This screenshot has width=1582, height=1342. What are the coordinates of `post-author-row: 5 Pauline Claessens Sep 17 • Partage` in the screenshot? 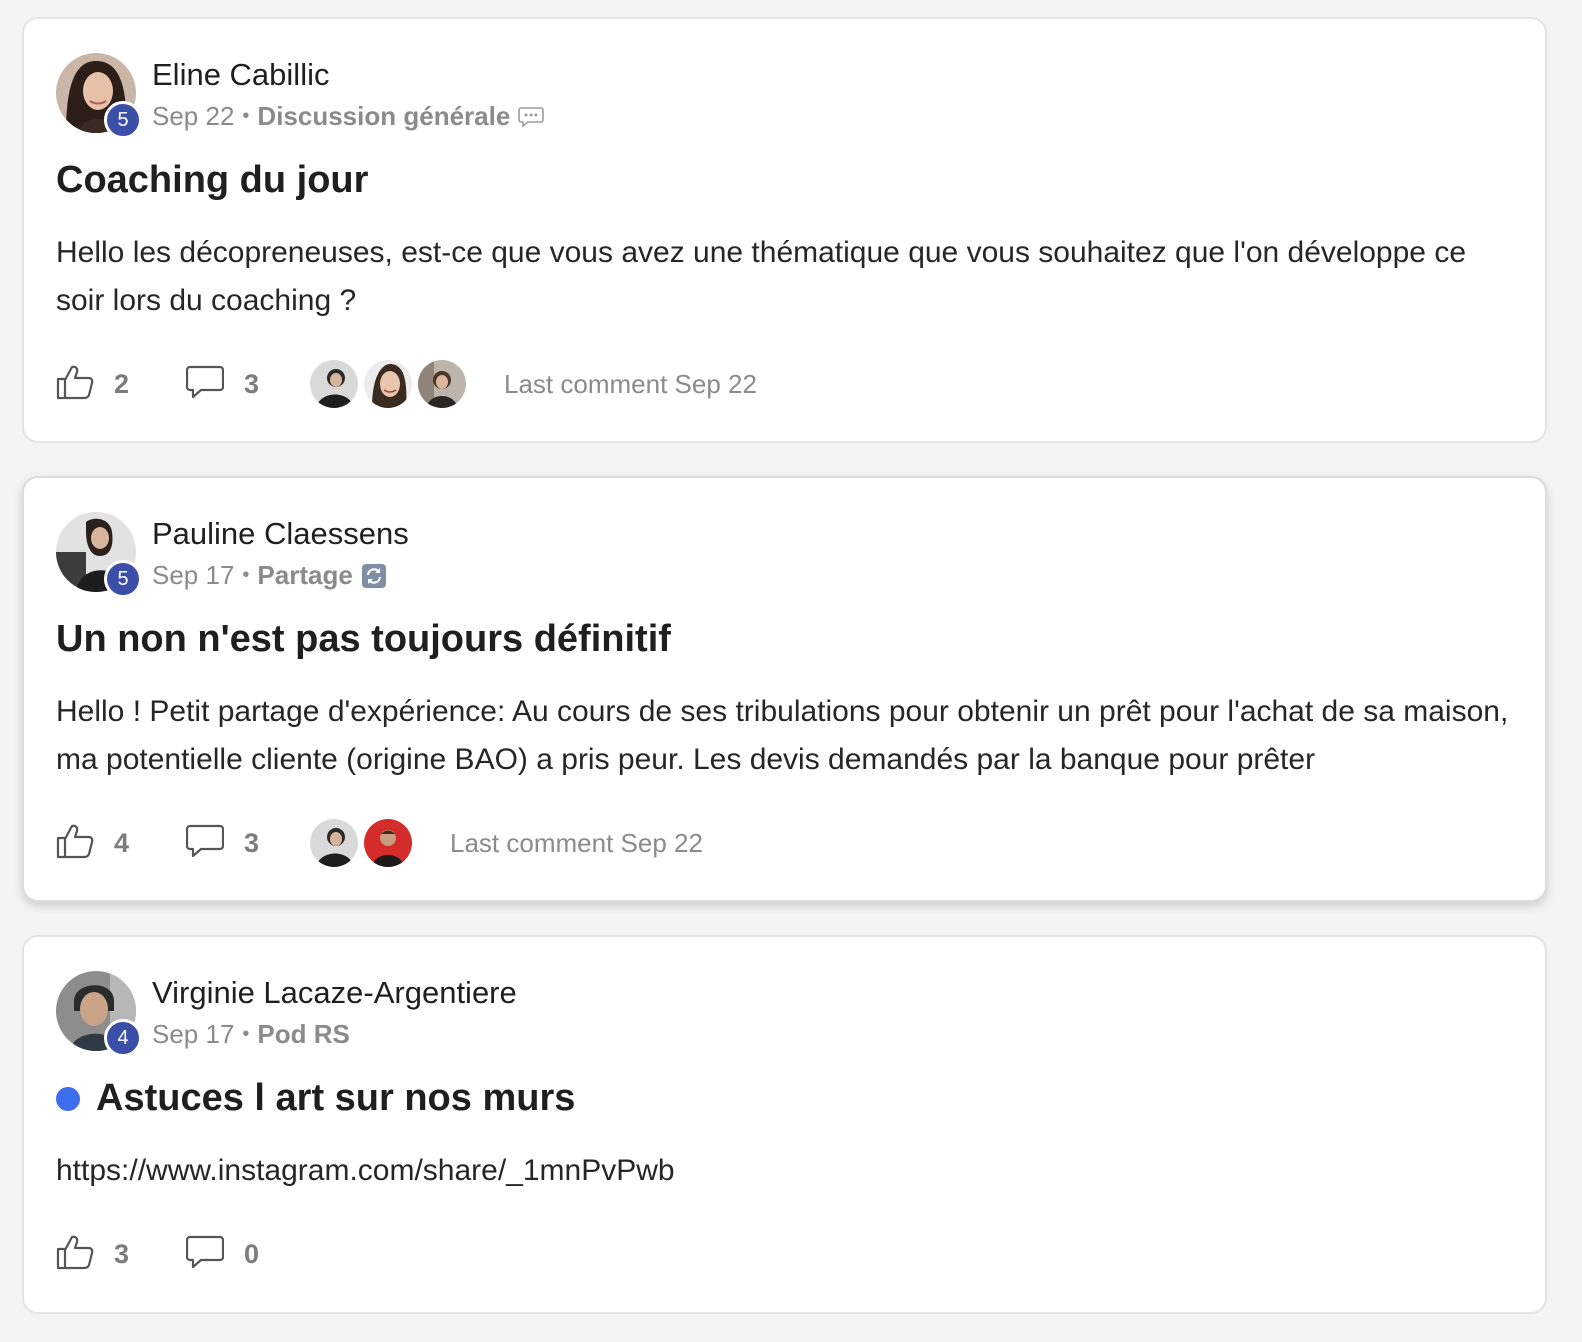 It's located at (556, 555).